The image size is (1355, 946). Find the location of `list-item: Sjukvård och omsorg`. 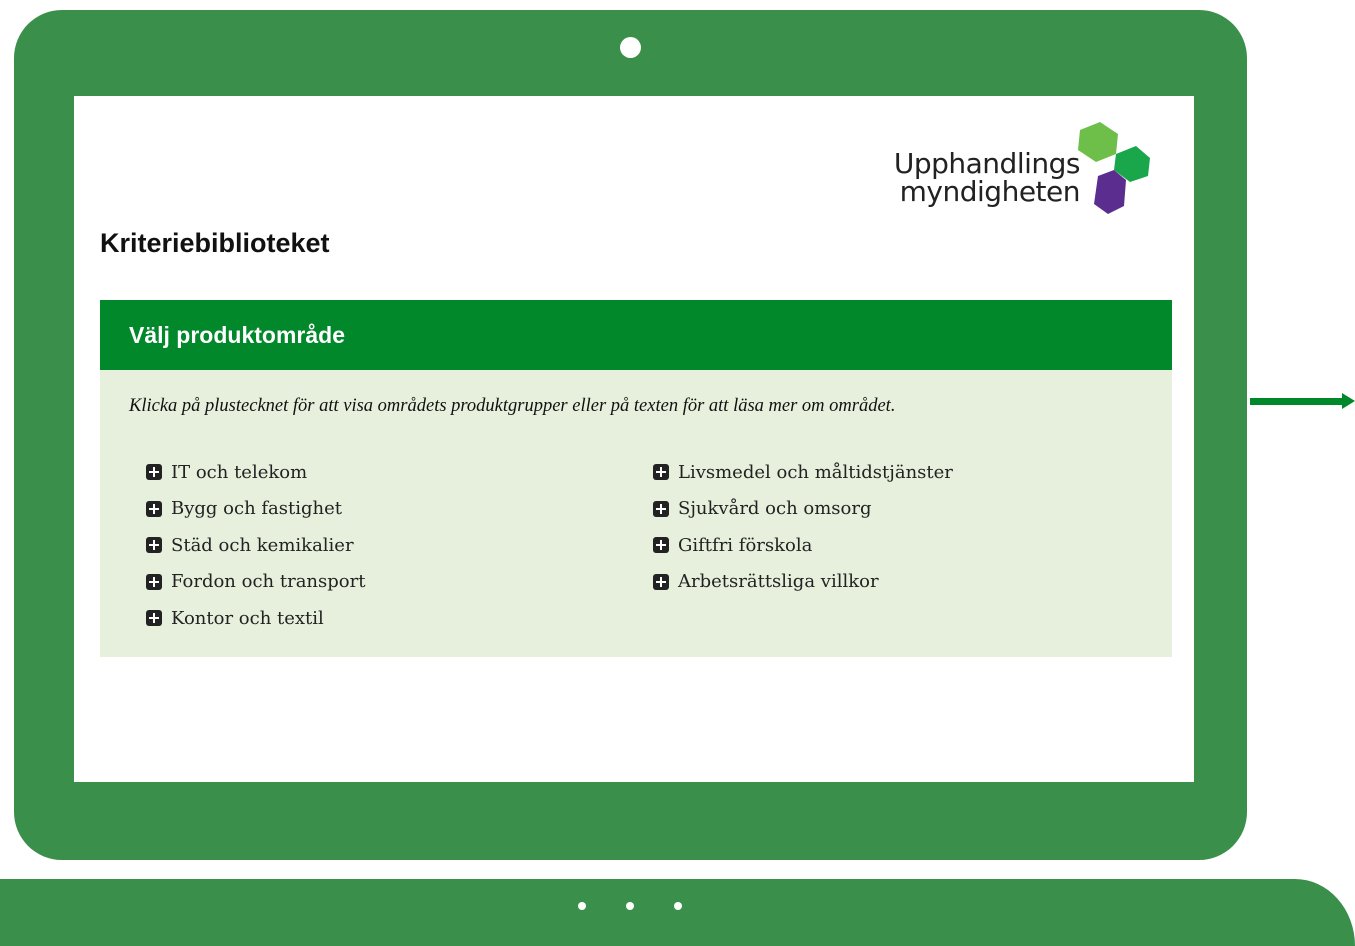

list-item: Sjukvård och omsorg is located at coordinates (803, 509).